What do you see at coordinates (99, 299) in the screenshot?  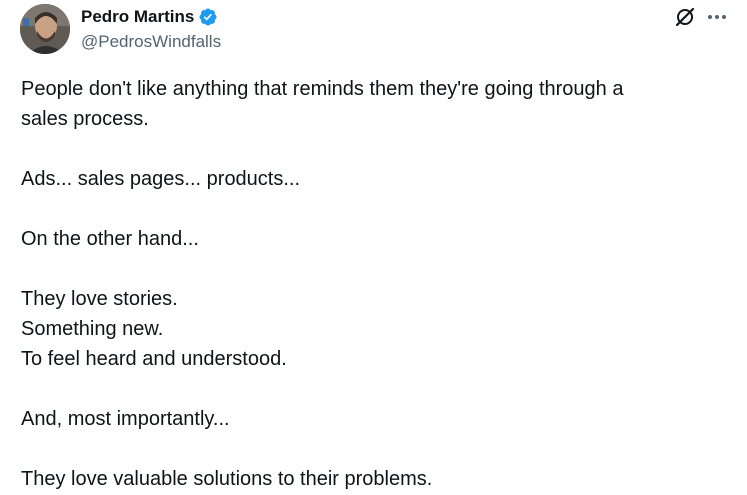 I see `tweet-line: They love stories.` at bounding box center [99, 299].